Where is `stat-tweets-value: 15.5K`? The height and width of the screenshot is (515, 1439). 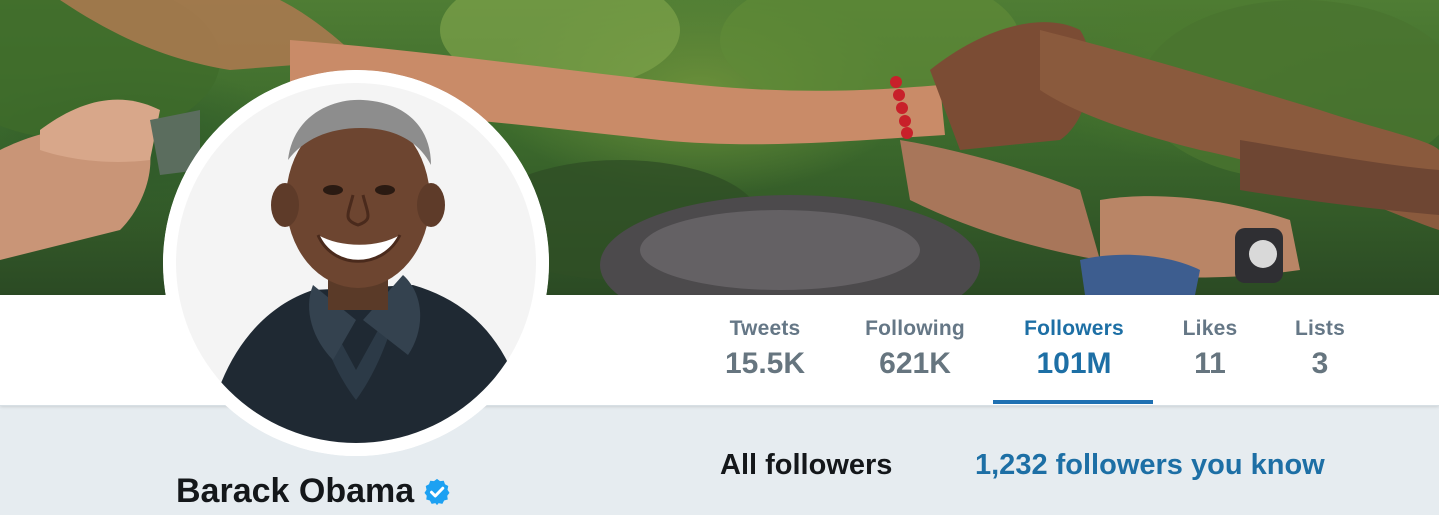
stat-tweets-value: 15.5K is located at coordinates (765, 363).